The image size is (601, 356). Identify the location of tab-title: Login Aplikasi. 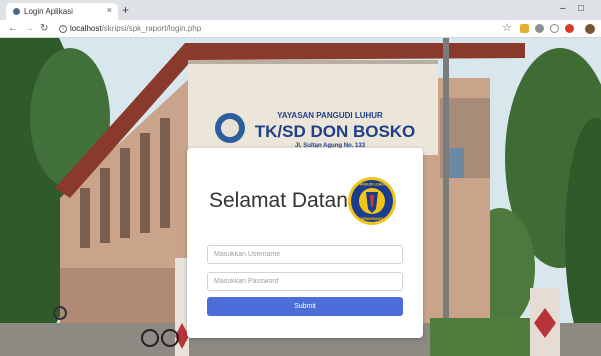
(48, 11).